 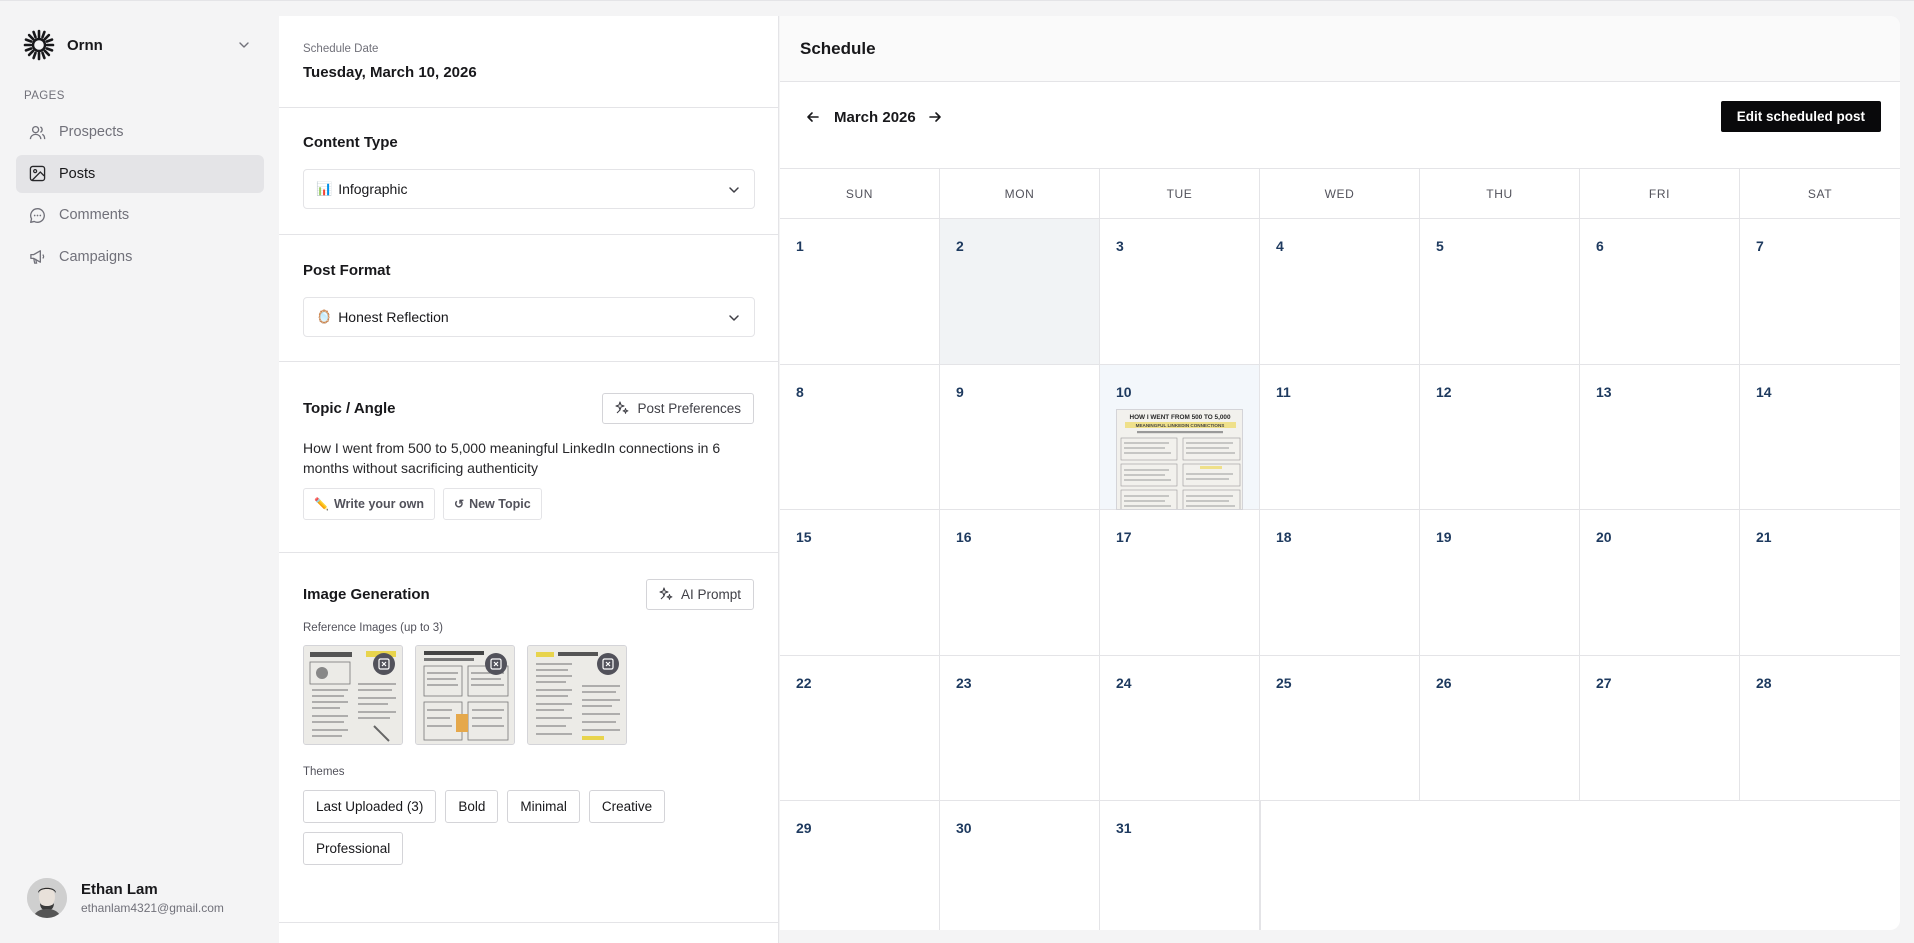 I want to click on reference-images-list, so click(x=528, y=695).